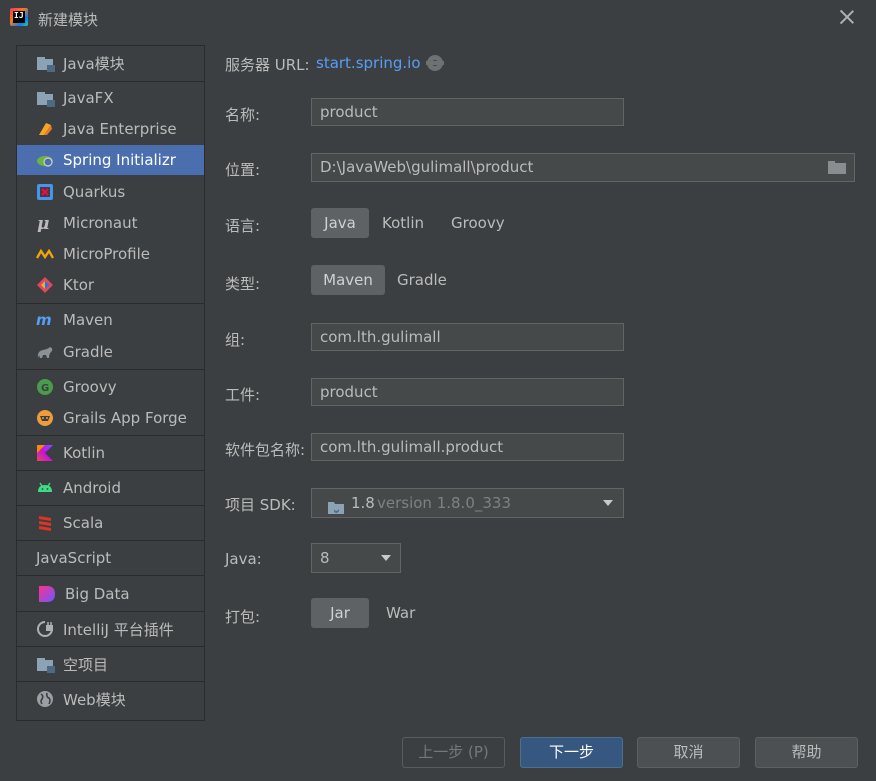 The width and height of the screenshot is (876, 781). I want to click on packaging-option-war: War, so click(400, 613).